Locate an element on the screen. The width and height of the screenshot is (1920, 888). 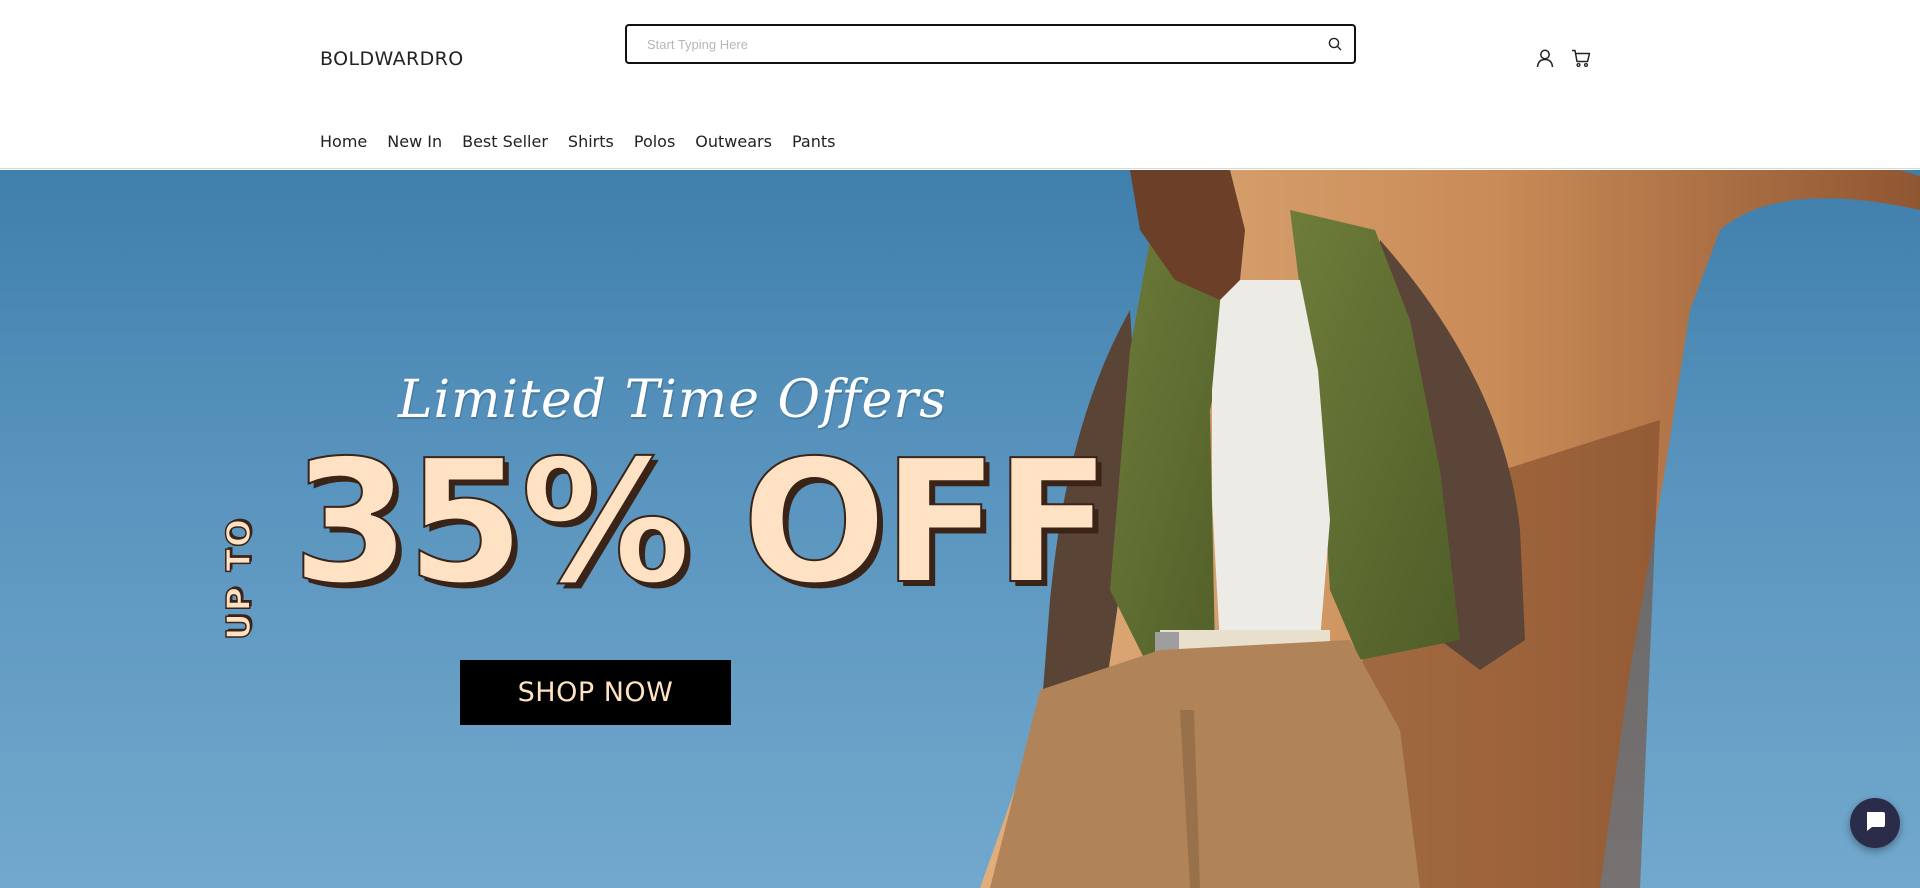
nav-item-polos: Polos is located at coordinates (654, 141).